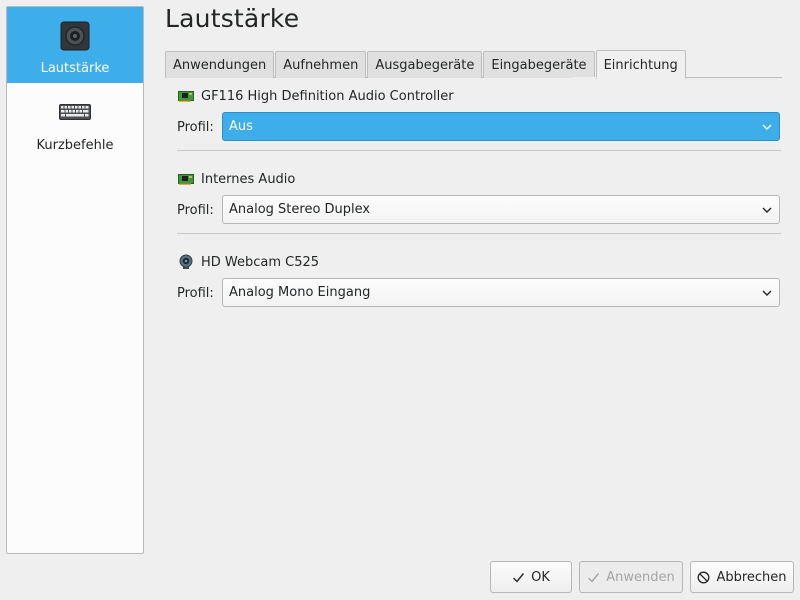 The image size is (800, 600). Describe the element at coordinates (75, 145) in the screenshot. I see `sidebar-item-label: Kurzbefehle` at that location.